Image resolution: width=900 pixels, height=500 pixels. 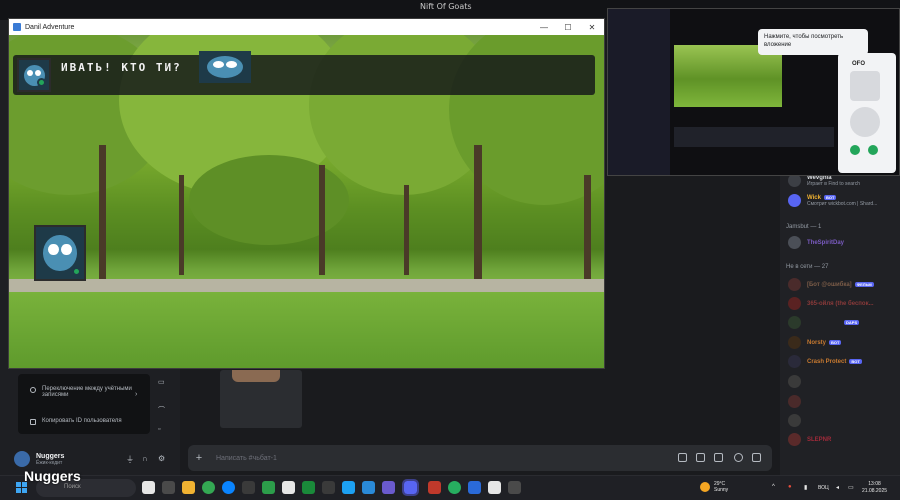 I want to click on copy-id-icon, so click(x=33, y=422).